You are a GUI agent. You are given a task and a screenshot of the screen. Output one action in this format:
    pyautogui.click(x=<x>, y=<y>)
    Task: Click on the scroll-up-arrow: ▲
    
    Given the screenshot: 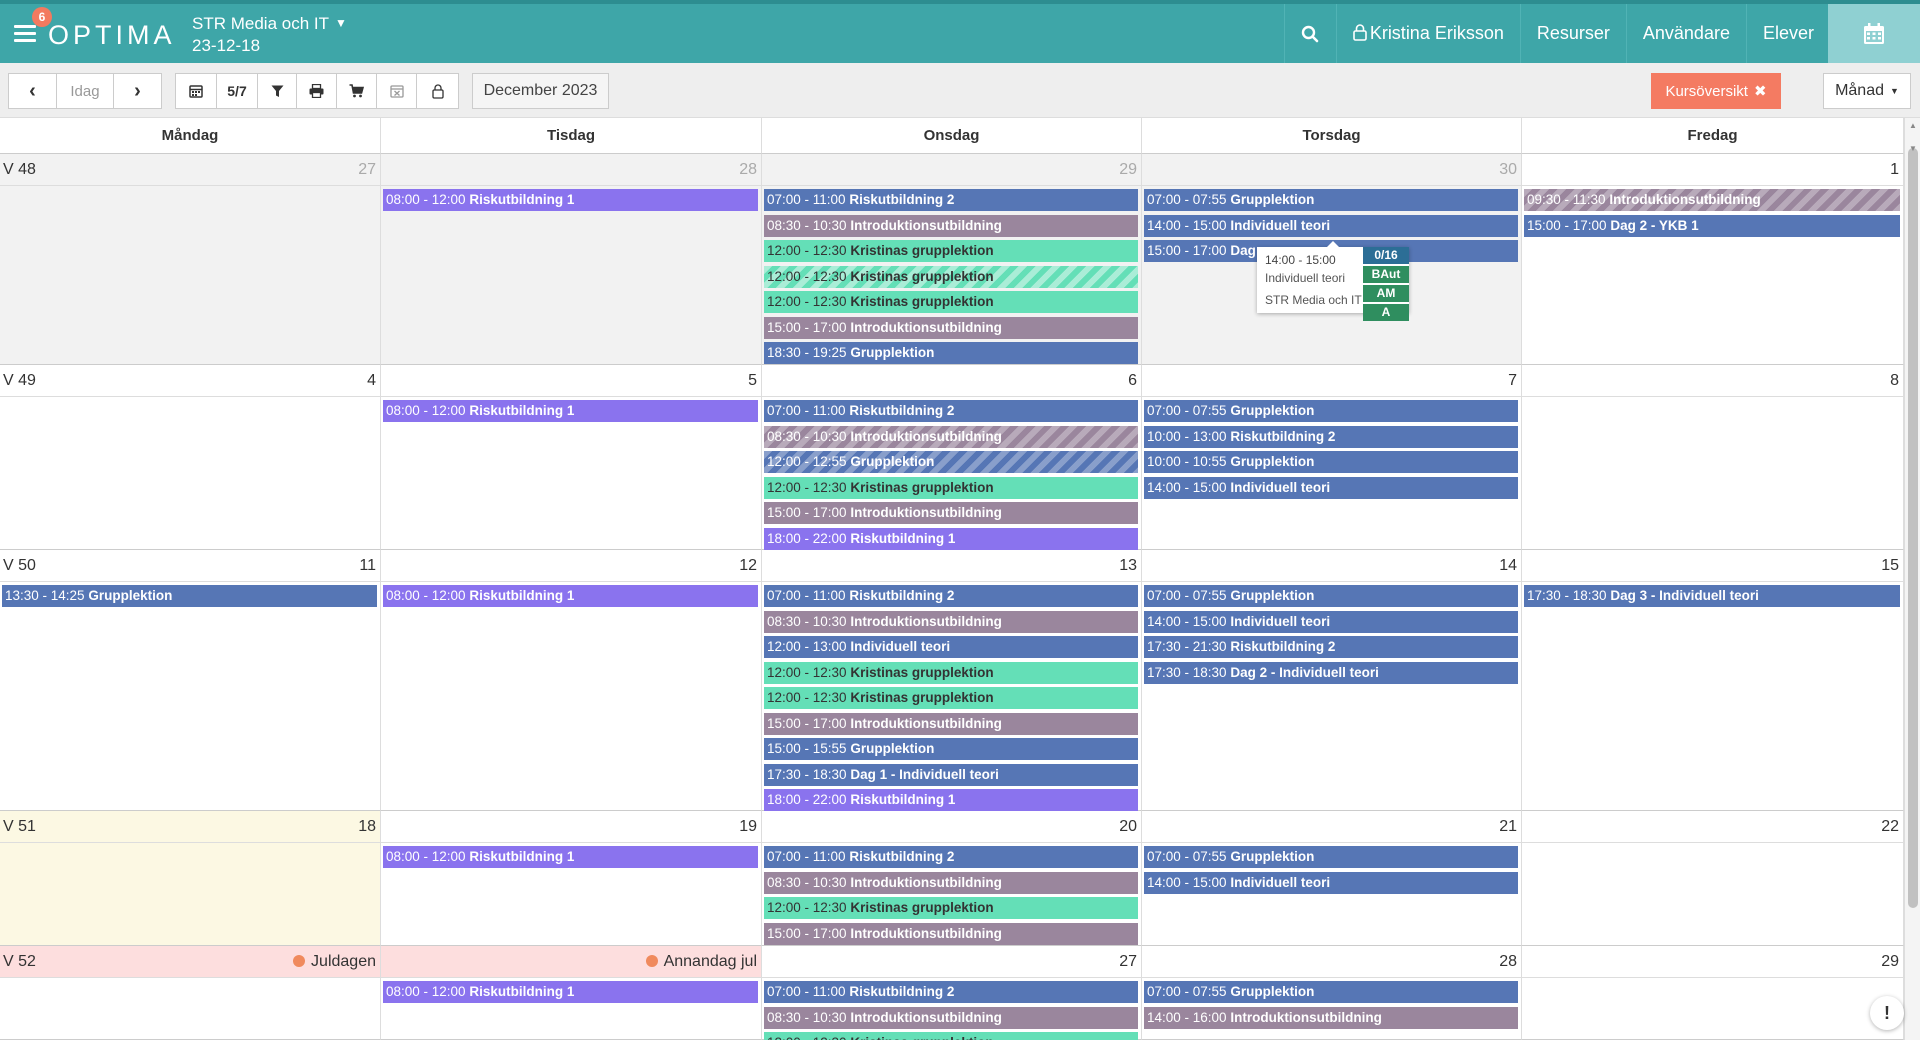 What is the action you would take?
    pyautogui.click(x=1913, y=125)
    